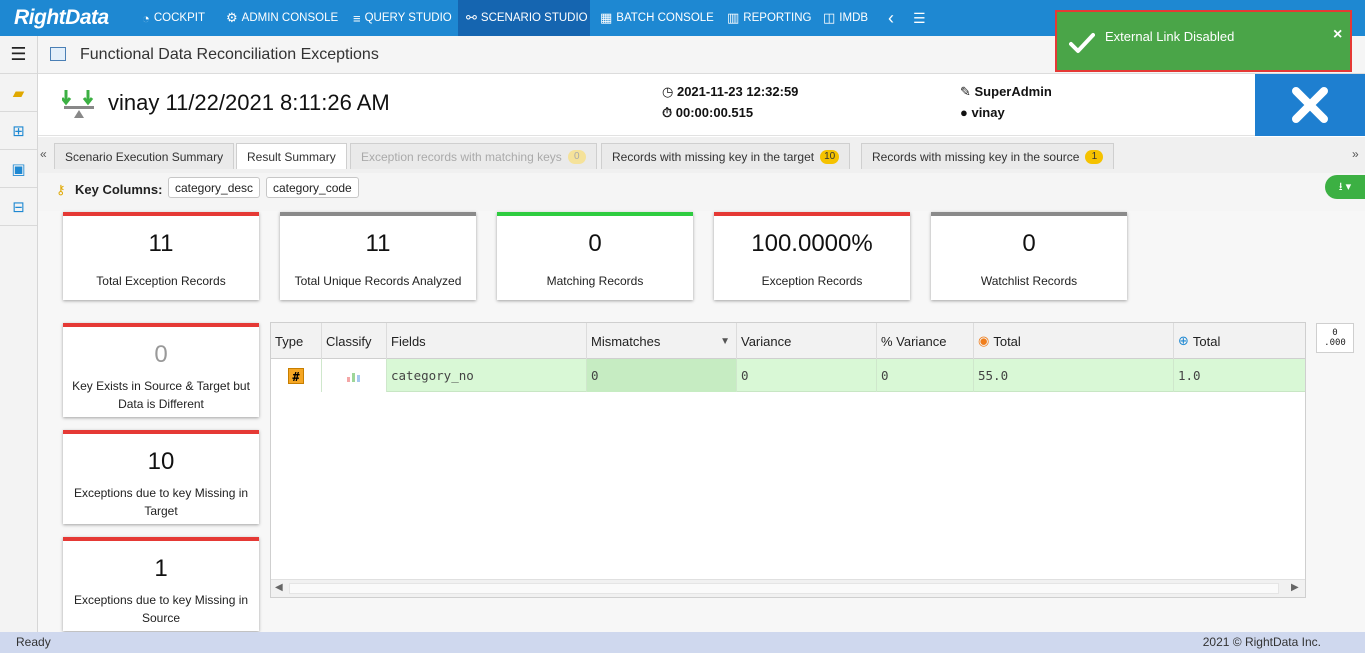 The height and width of the screenshot is (653, 1365). I want to click on toast-notification: External Link Disabled ×, so click(1203, 41).